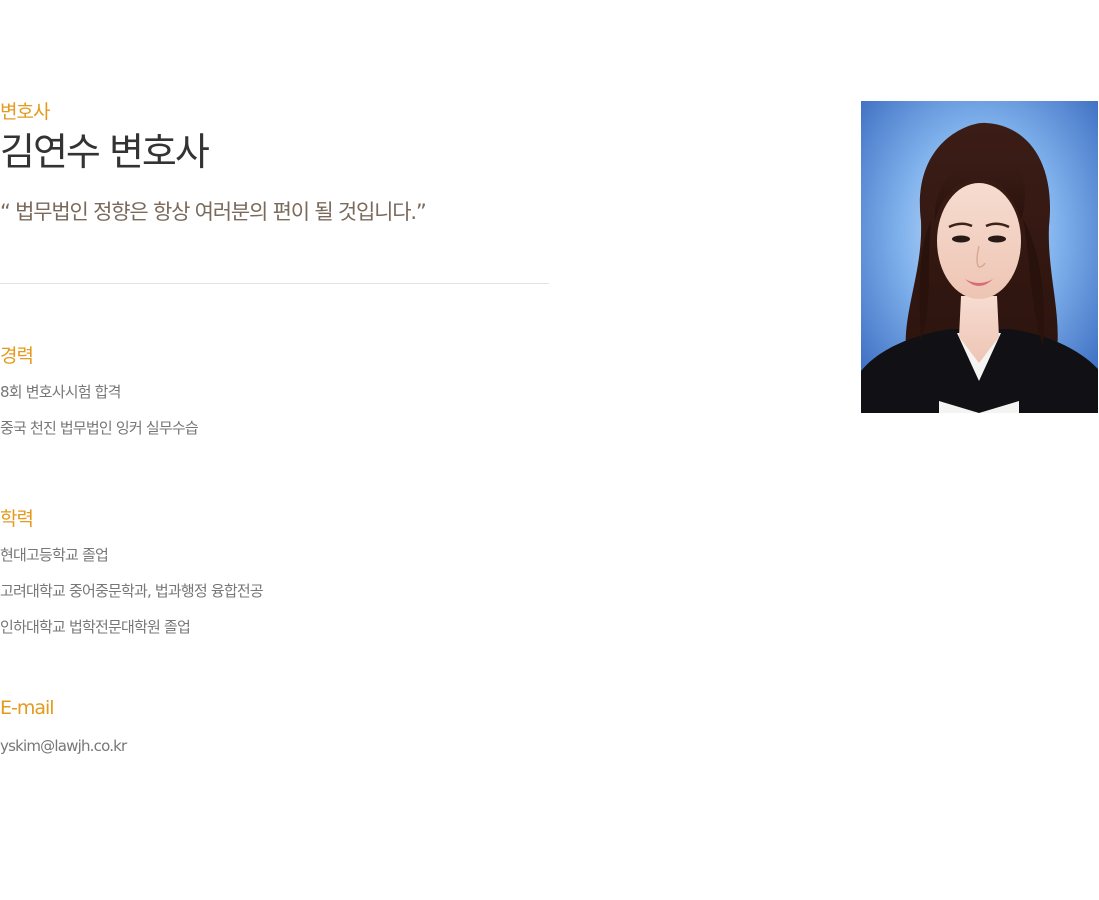 The height and width of the screenshot is (900, 1099). What do you see at coordinates (25, 112) in the screenshot?
I see `profile-role: 변호사` at bounding box center [25, 112].